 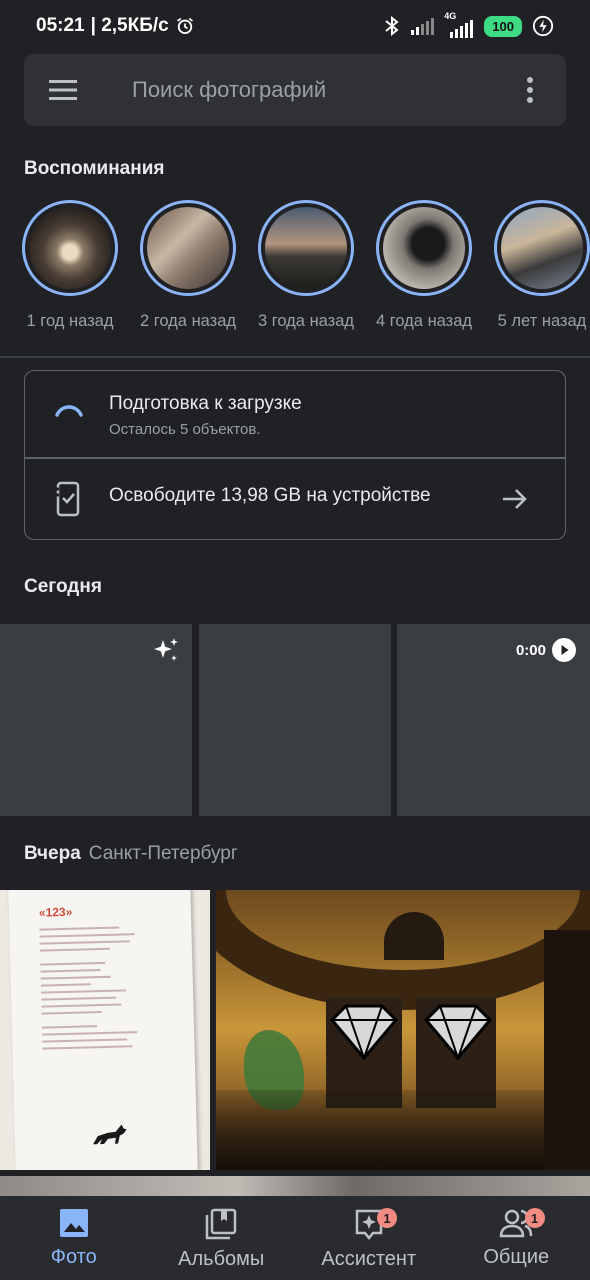 I want to click on book-heading: «123», so click(x=55, y=912).